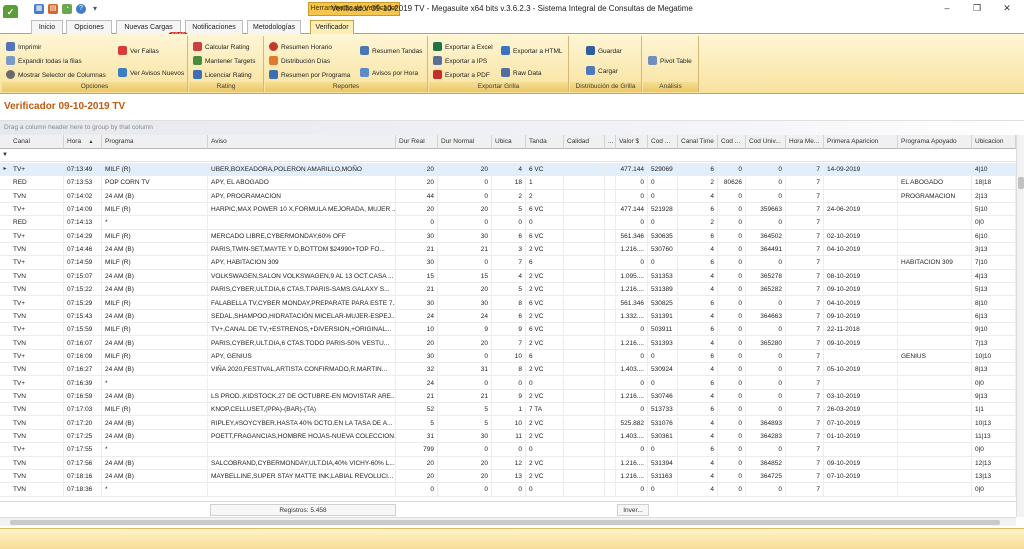  I want to click on guardar-button: Guardar, so click(604, 51).